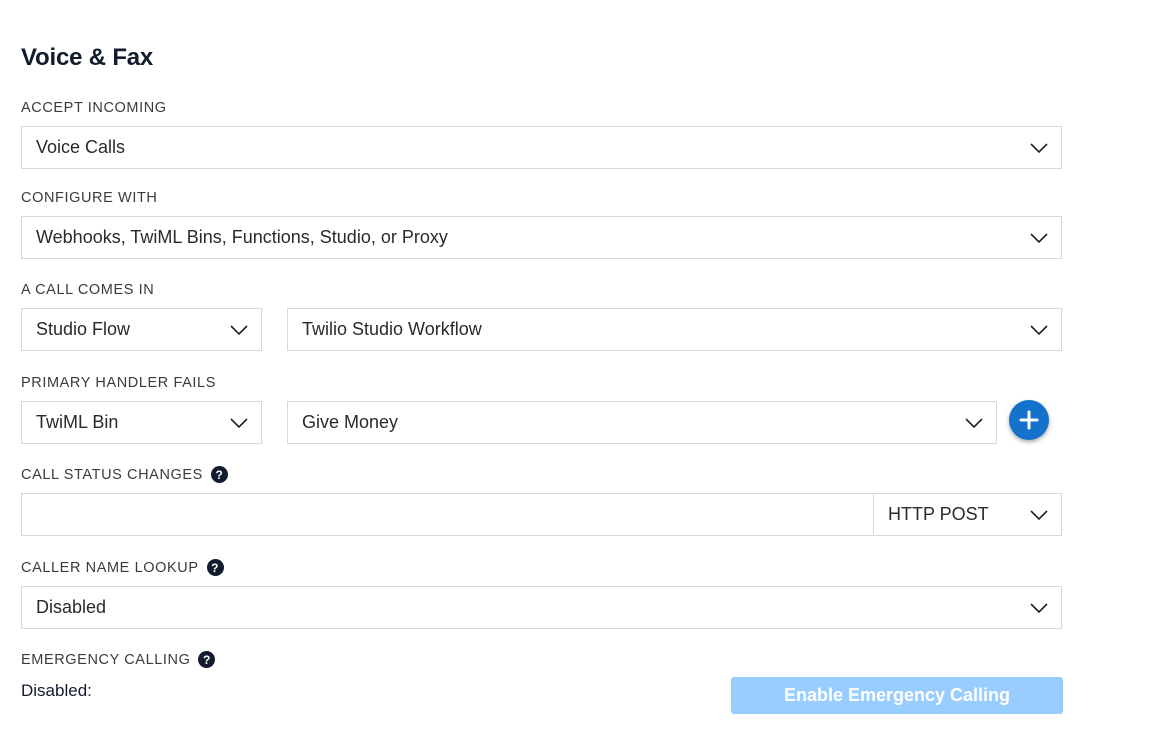  Describe the element at coordinates (81, 147) in the screenshot. I see `accept-incoming-value: Voice Calls` at that location.